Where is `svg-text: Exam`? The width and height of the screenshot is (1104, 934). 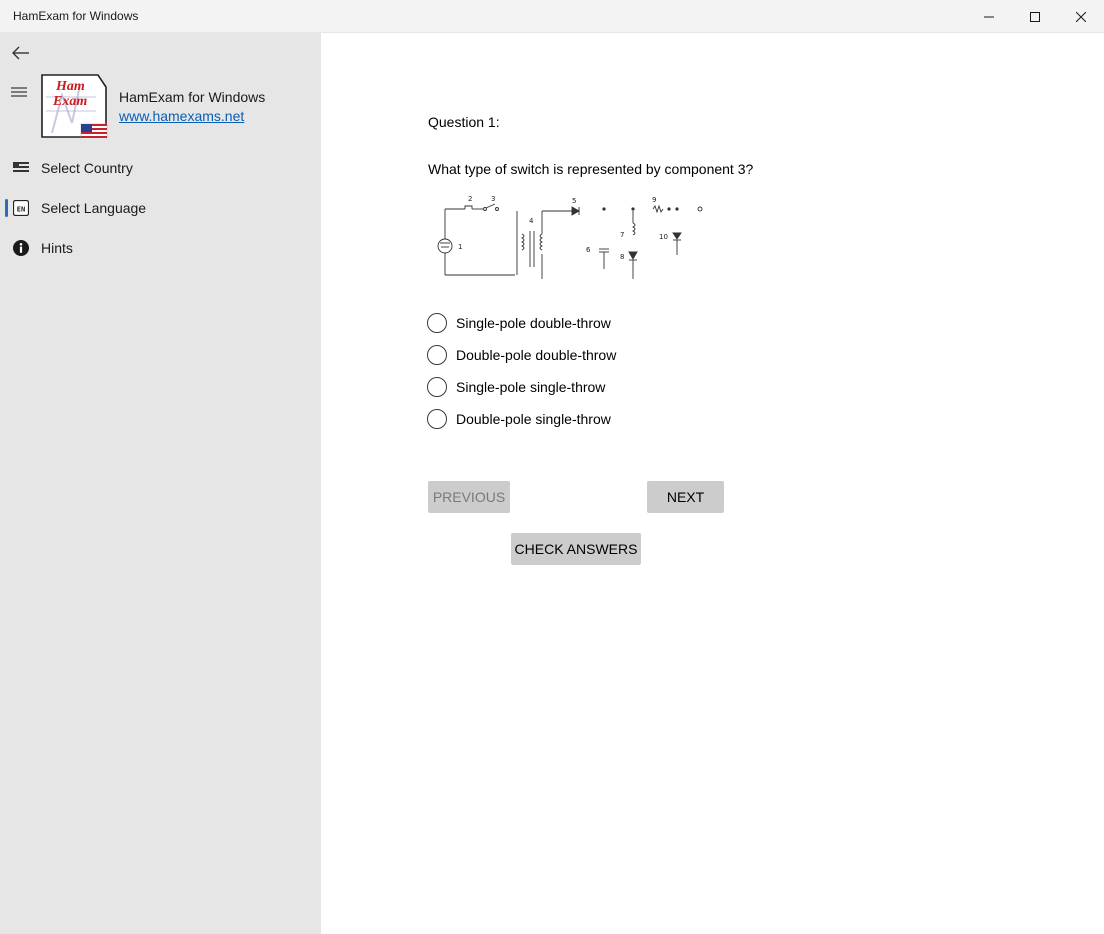
svg-text: Exam is located at coordinates (69, 101).